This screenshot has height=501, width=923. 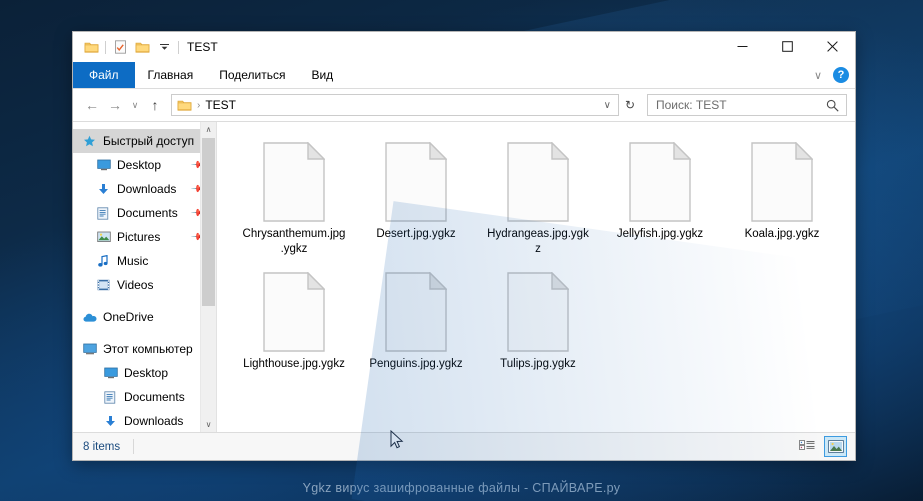 I want to click on sidebar-item-onedrive: OneDrive, so click(x=144, y=317).